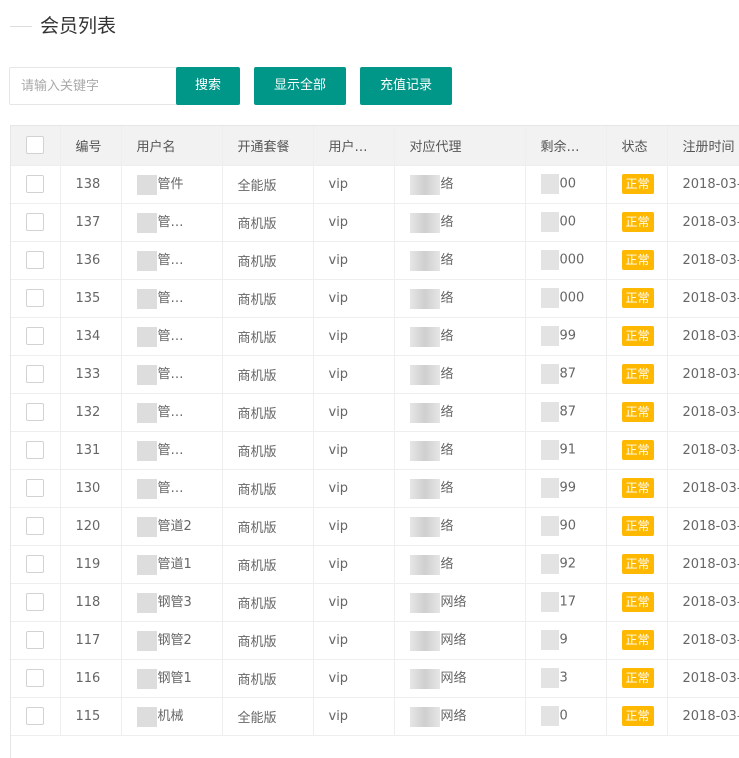 Image resolution: width=739 pixels, height=758 pixels. Describe the element at coordinates (375, 260) in the screenshot. I see `table-row: 136 管… 商机版 vip 络 000 正常 2018-03-` at that location.